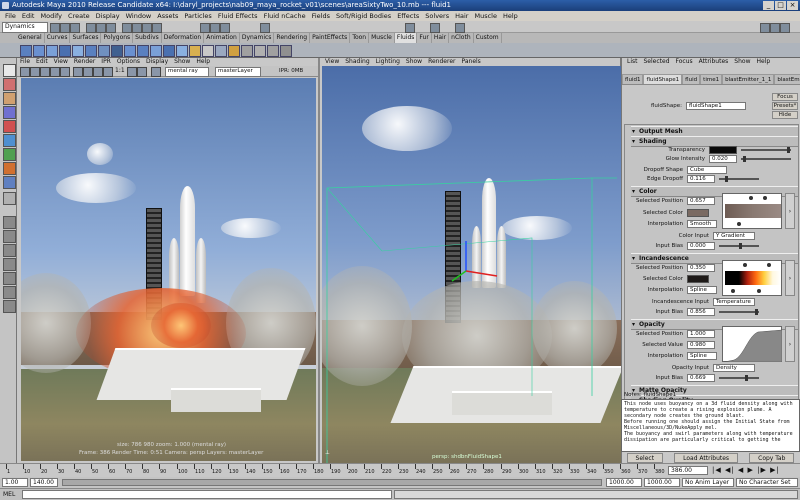  I want to click on refresh-icon, so click(45, 72).